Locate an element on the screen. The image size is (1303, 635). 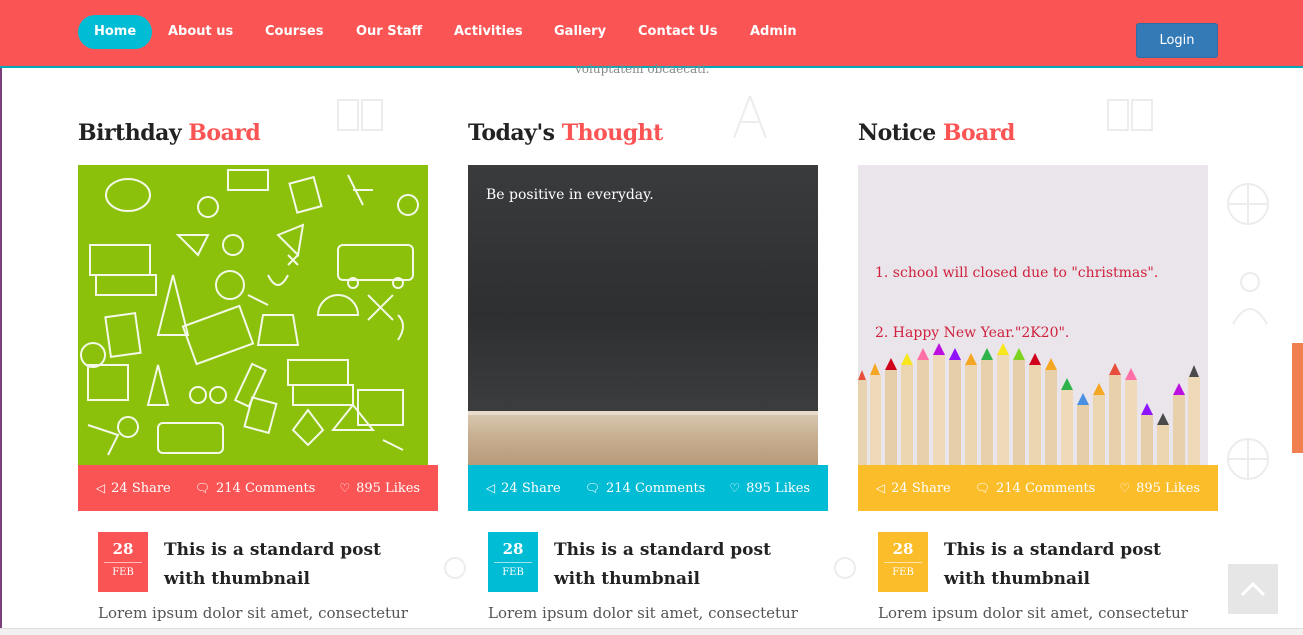
horizontal-scrollbar is located at coordinates (651, 631).